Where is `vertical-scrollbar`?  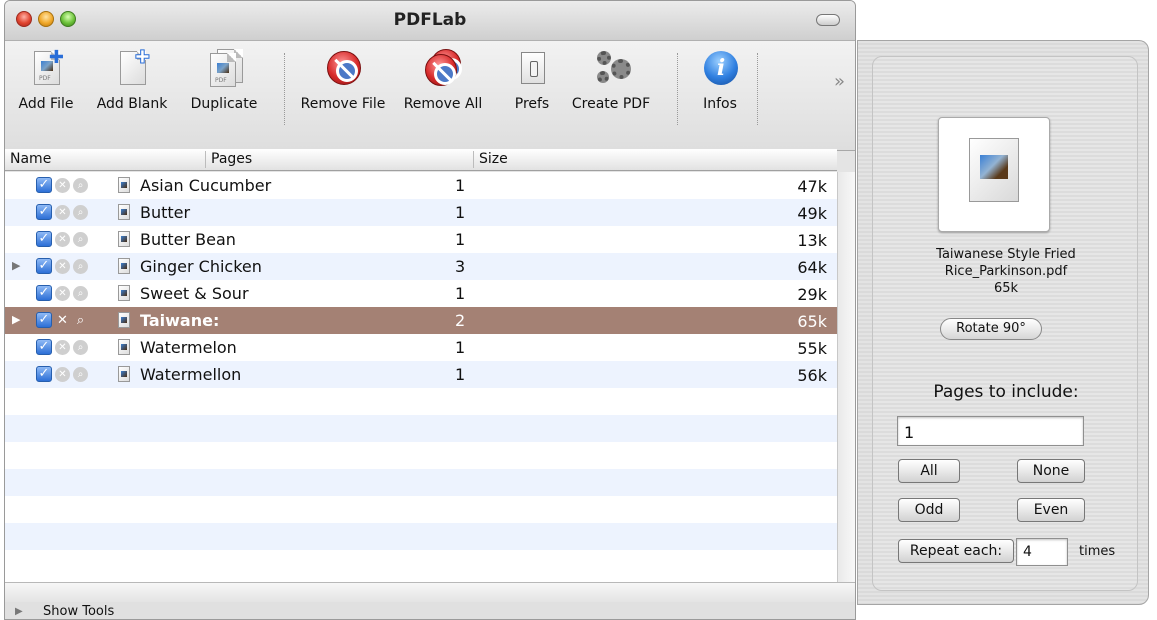
vertical-scrollbar is located at coordinates (846, 377).